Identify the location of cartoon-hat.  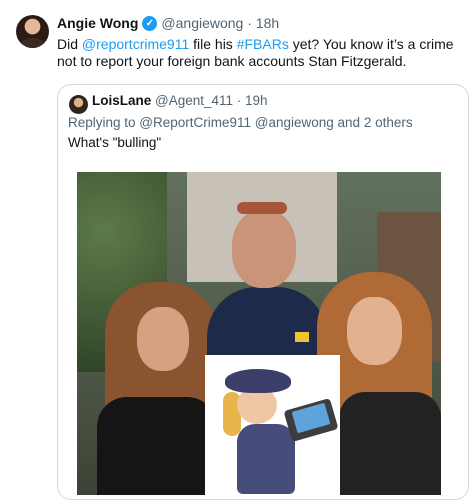
(258, 381).